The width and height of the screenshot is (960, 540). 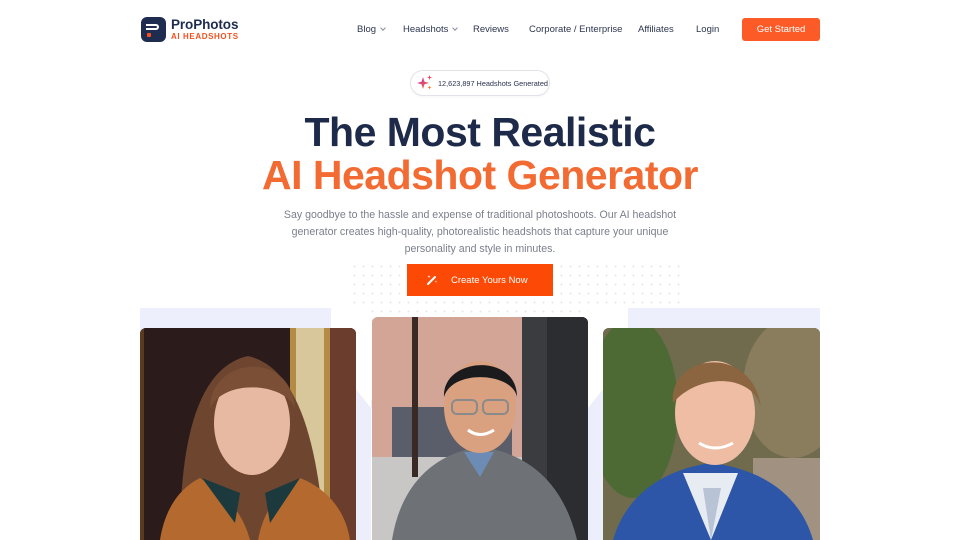 What do you see at coordinates (371, 29) in the screenshot?
I see `nav-item-blog: Blog` at bounding box center [371, 29].